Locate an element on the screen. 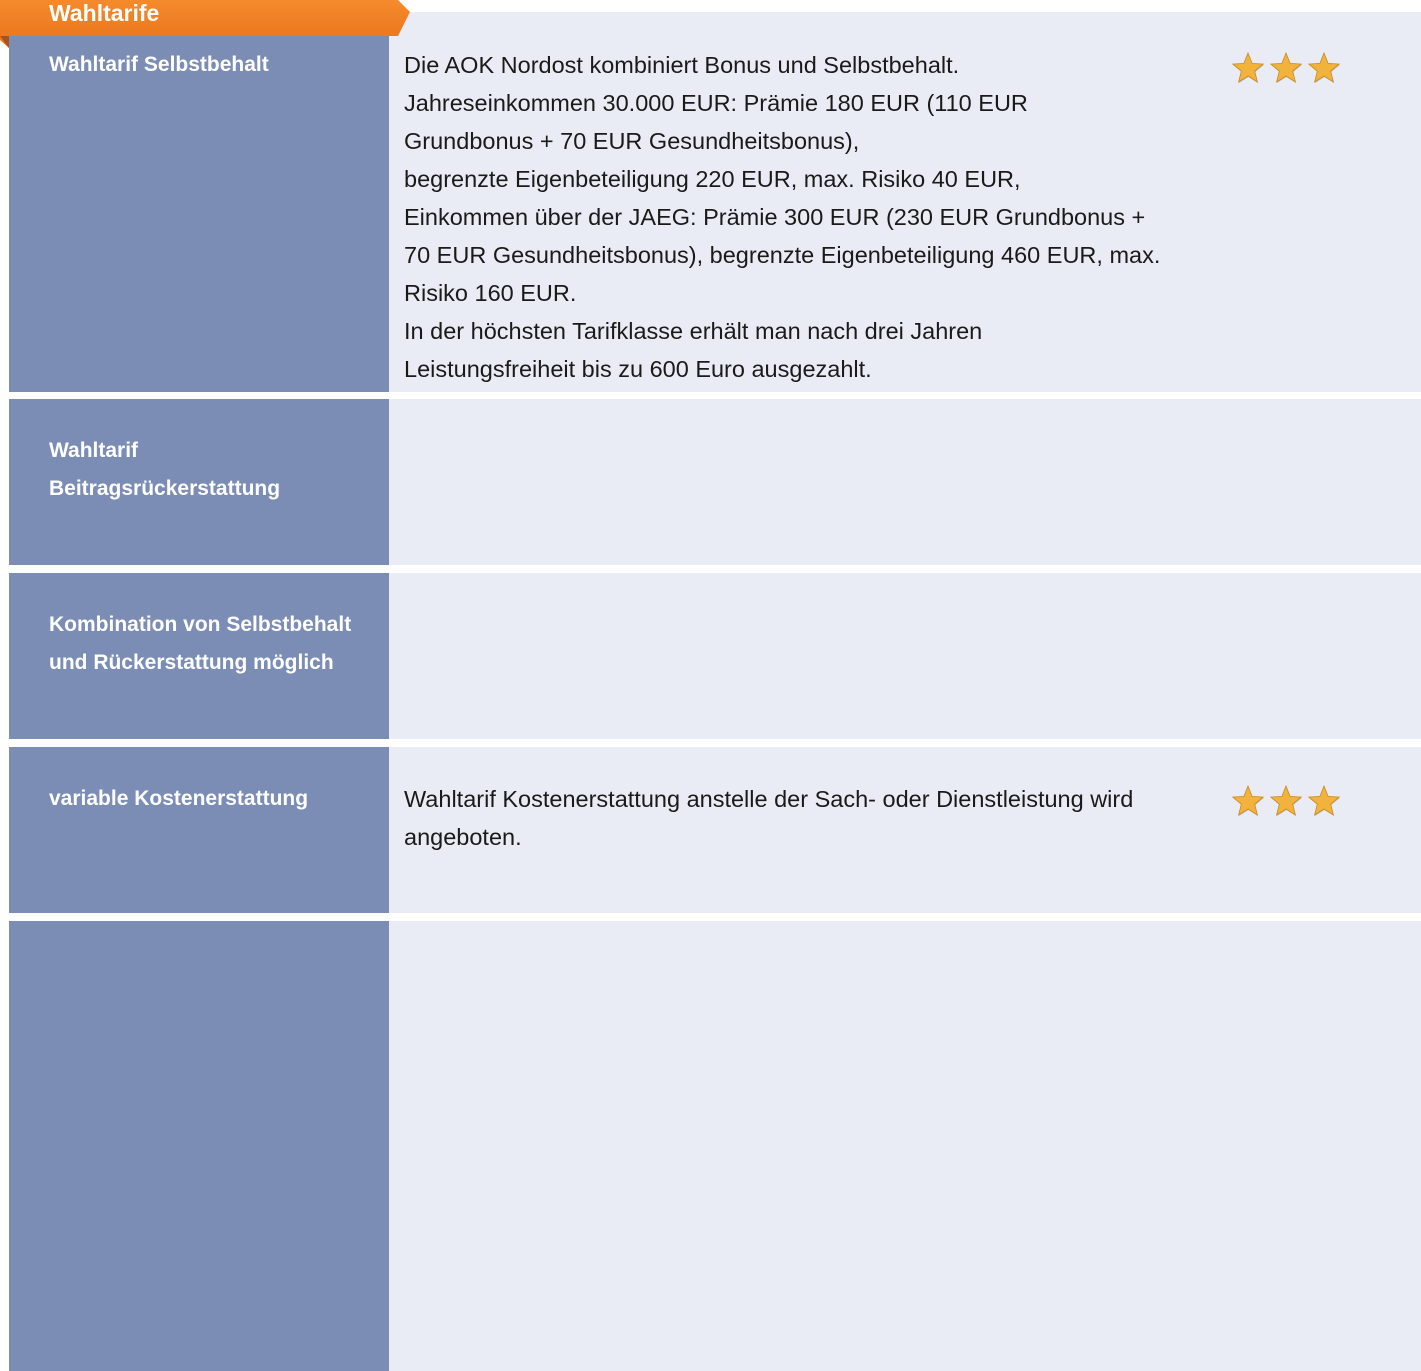  description-line: Grundbonus + 70 EUR Gesundheitsbonus), is located at coordinates (632, 141).